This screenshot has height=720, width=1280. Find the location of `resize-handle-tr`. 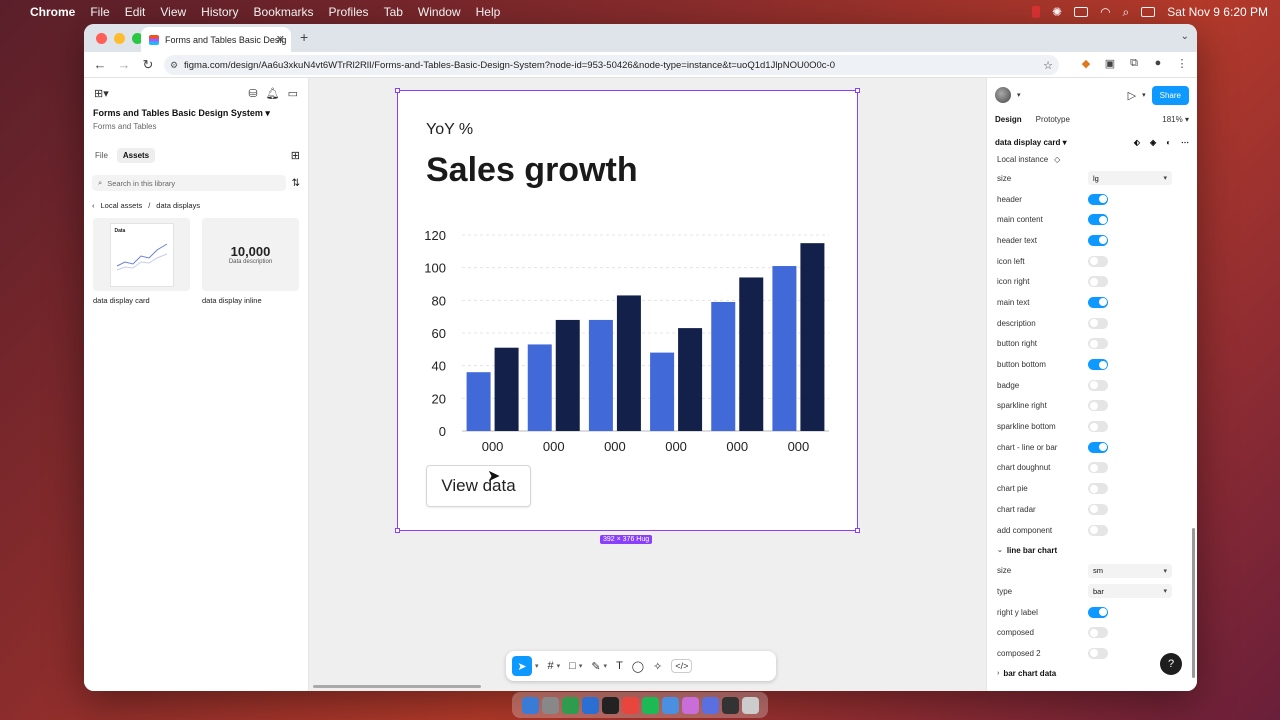

resize-handle-tr is located at coordinates (857, 90).